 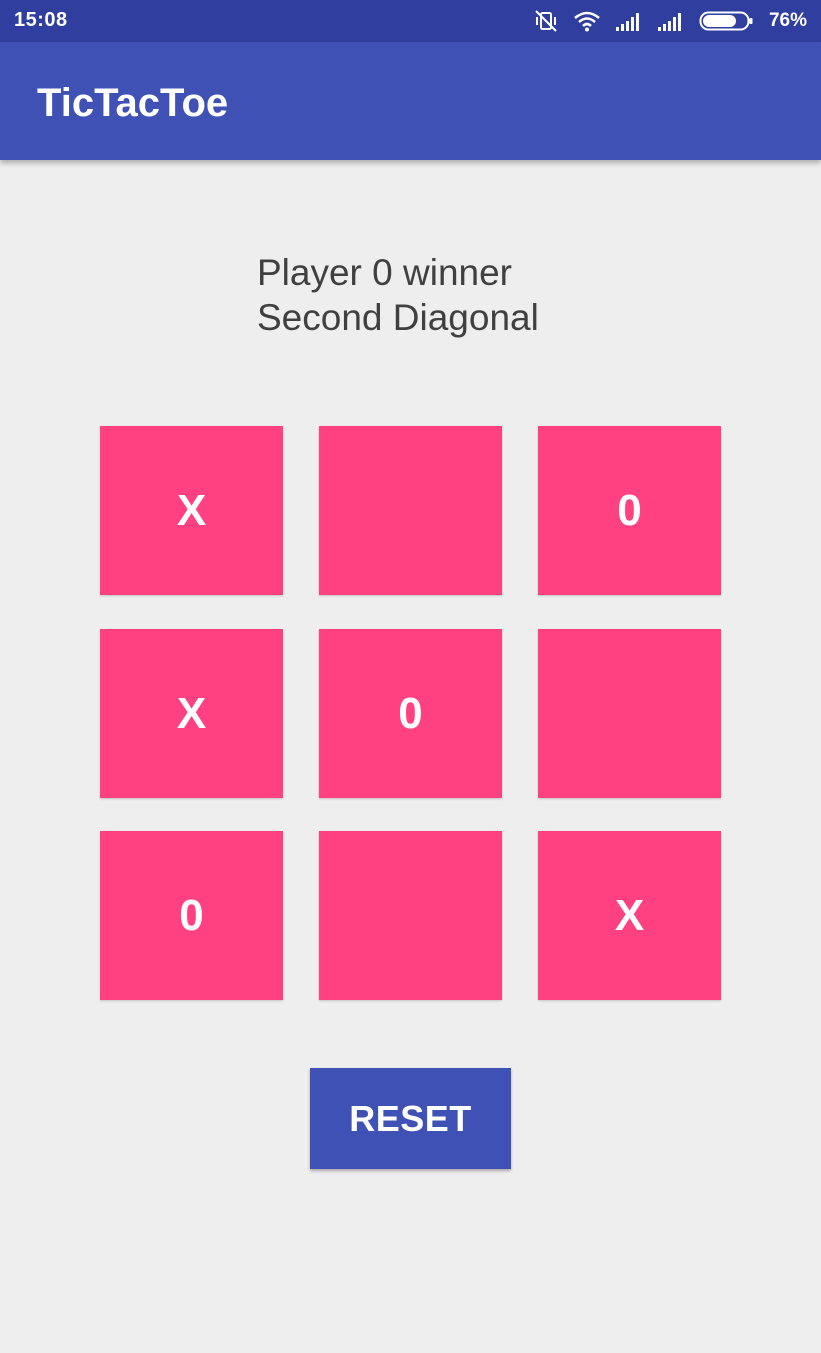 I want to click on vibrate-off-icon, so click(x=546, y=21).